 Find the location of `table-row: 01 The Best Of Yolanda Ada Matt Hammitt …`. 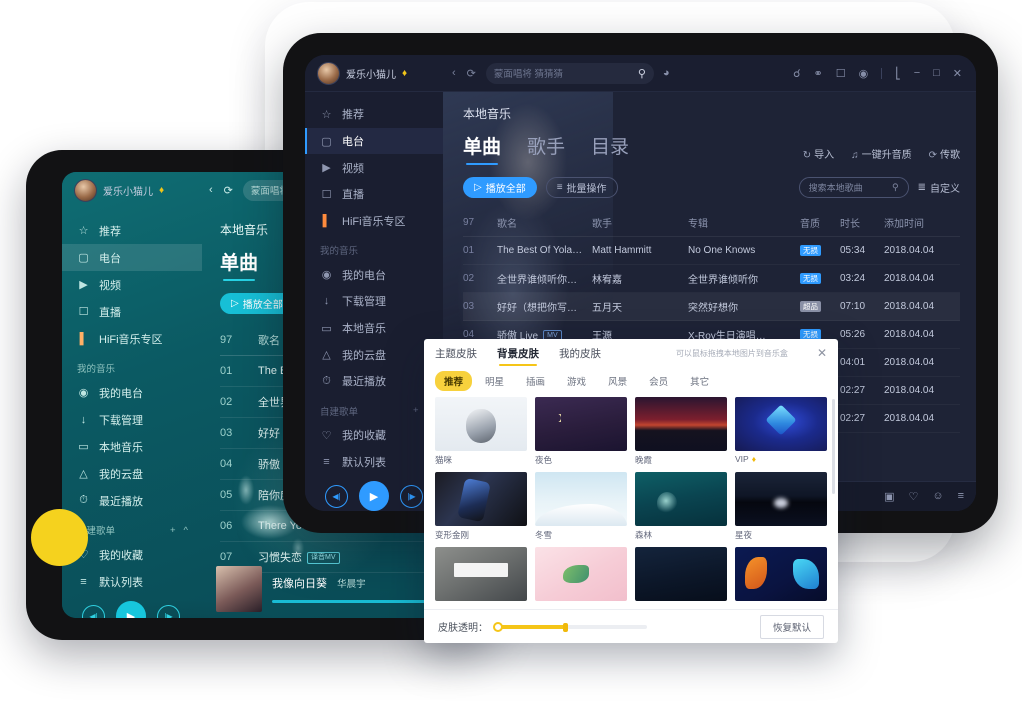

table-row: 01 The Best Of Yolanda Ada Matt Hammitt … is located at coordinates (711, 251).